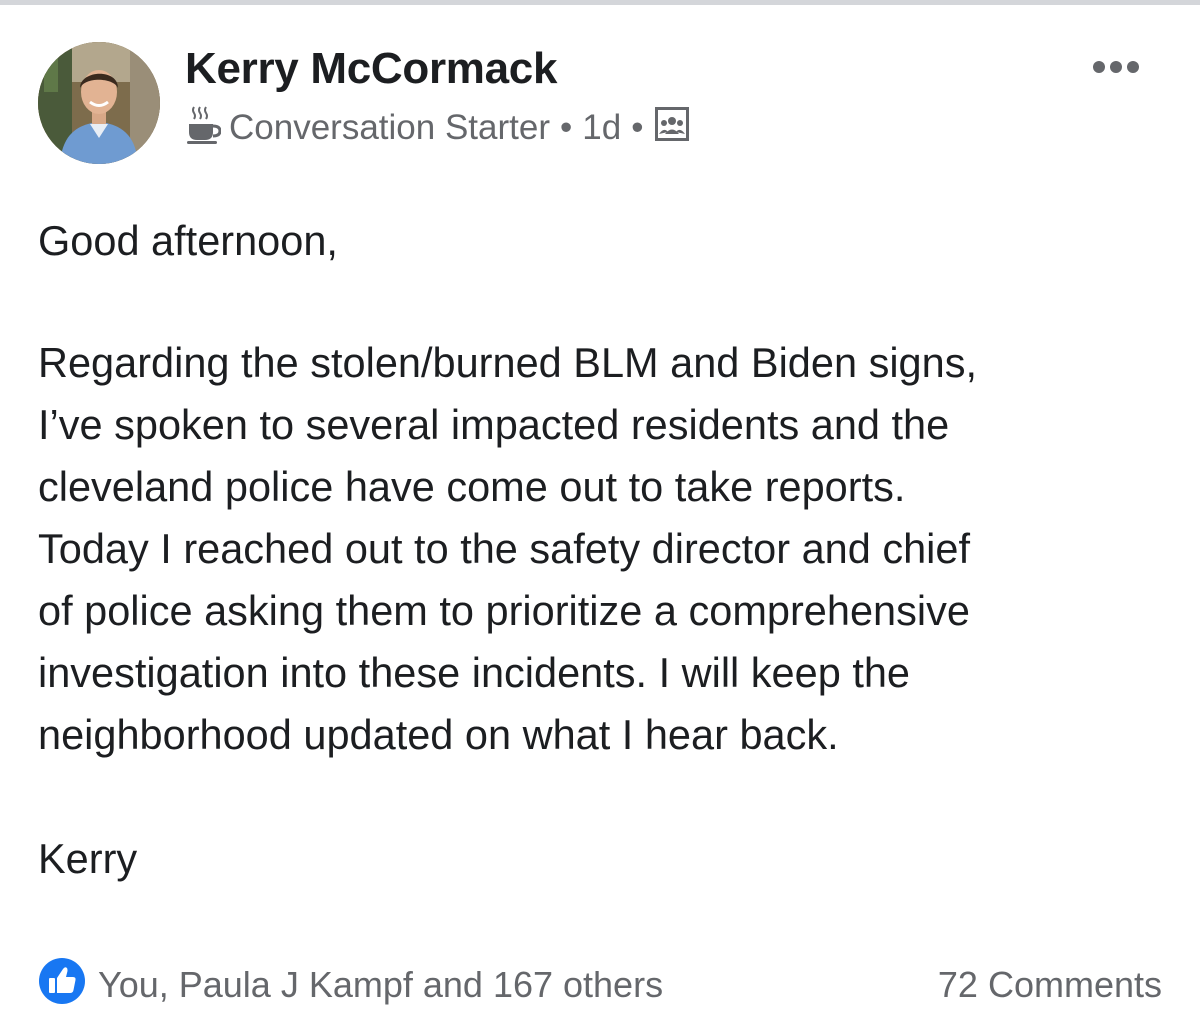 The image size is (1200, 1034). What do you see at coordinates (389, 128) in the screenshot?
I see `badge-label: Conversation Starter` at bounding box center [389, 128].